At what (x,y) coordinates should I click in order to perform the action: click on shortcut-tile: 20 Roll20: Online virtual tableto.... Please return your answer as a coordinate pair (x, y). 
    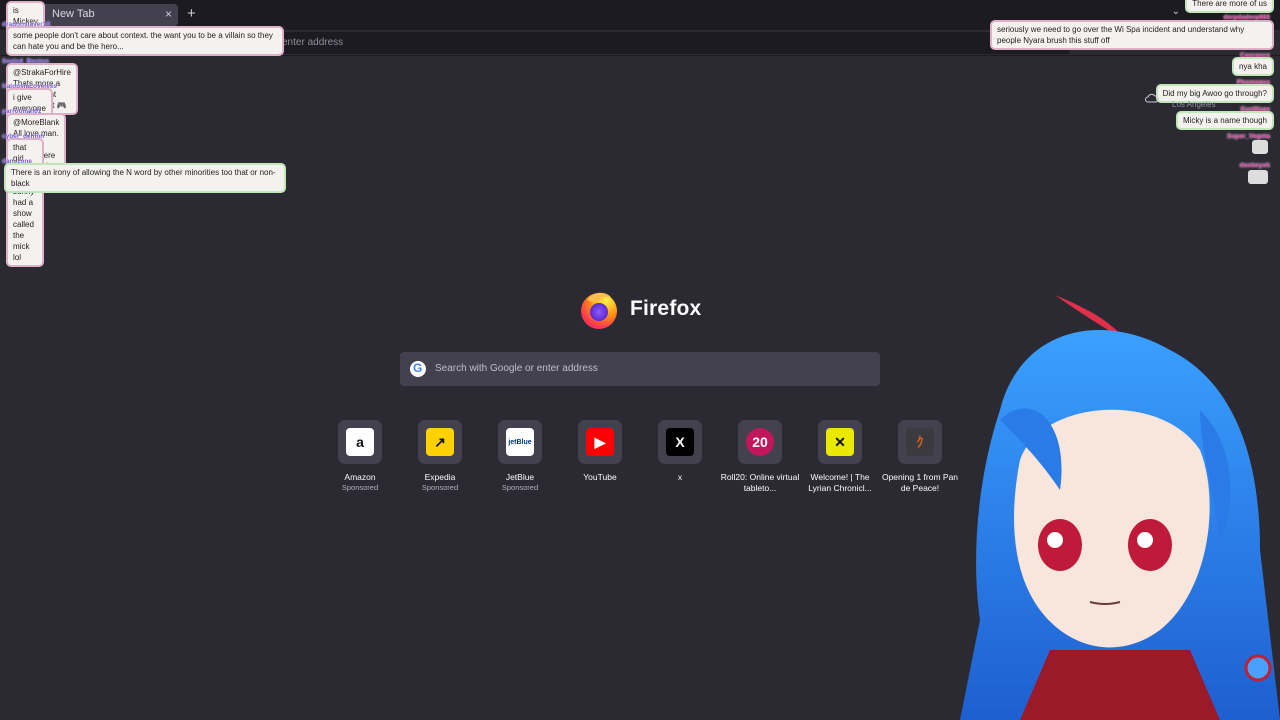
    Looking at the image, I should click on (760, 457).